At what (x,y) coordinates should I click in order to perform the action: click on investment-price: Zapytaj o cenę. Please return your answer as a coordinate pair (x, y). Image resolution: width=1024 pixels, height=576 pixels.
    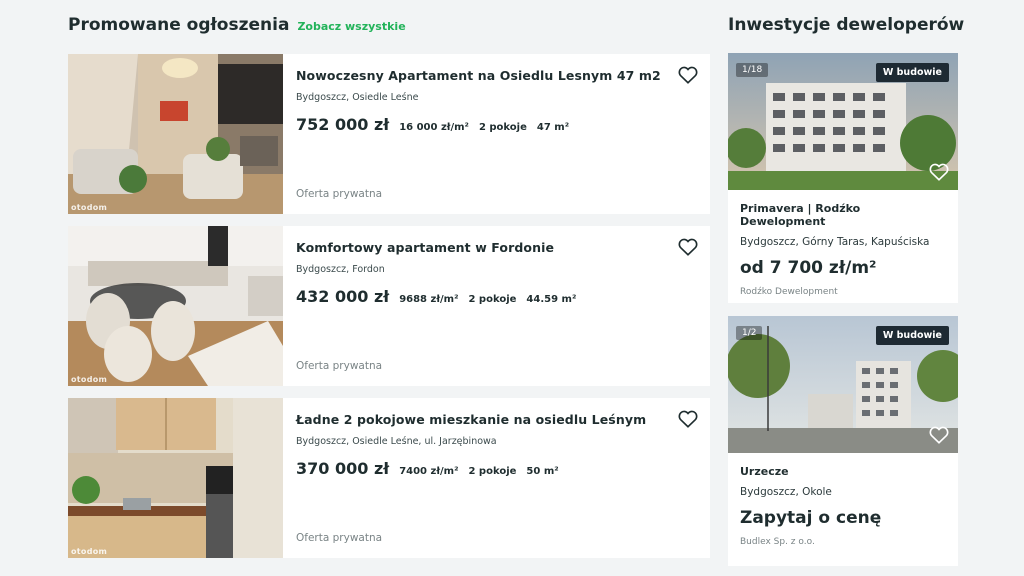
    Looking at the image, I should click on (811, 518).